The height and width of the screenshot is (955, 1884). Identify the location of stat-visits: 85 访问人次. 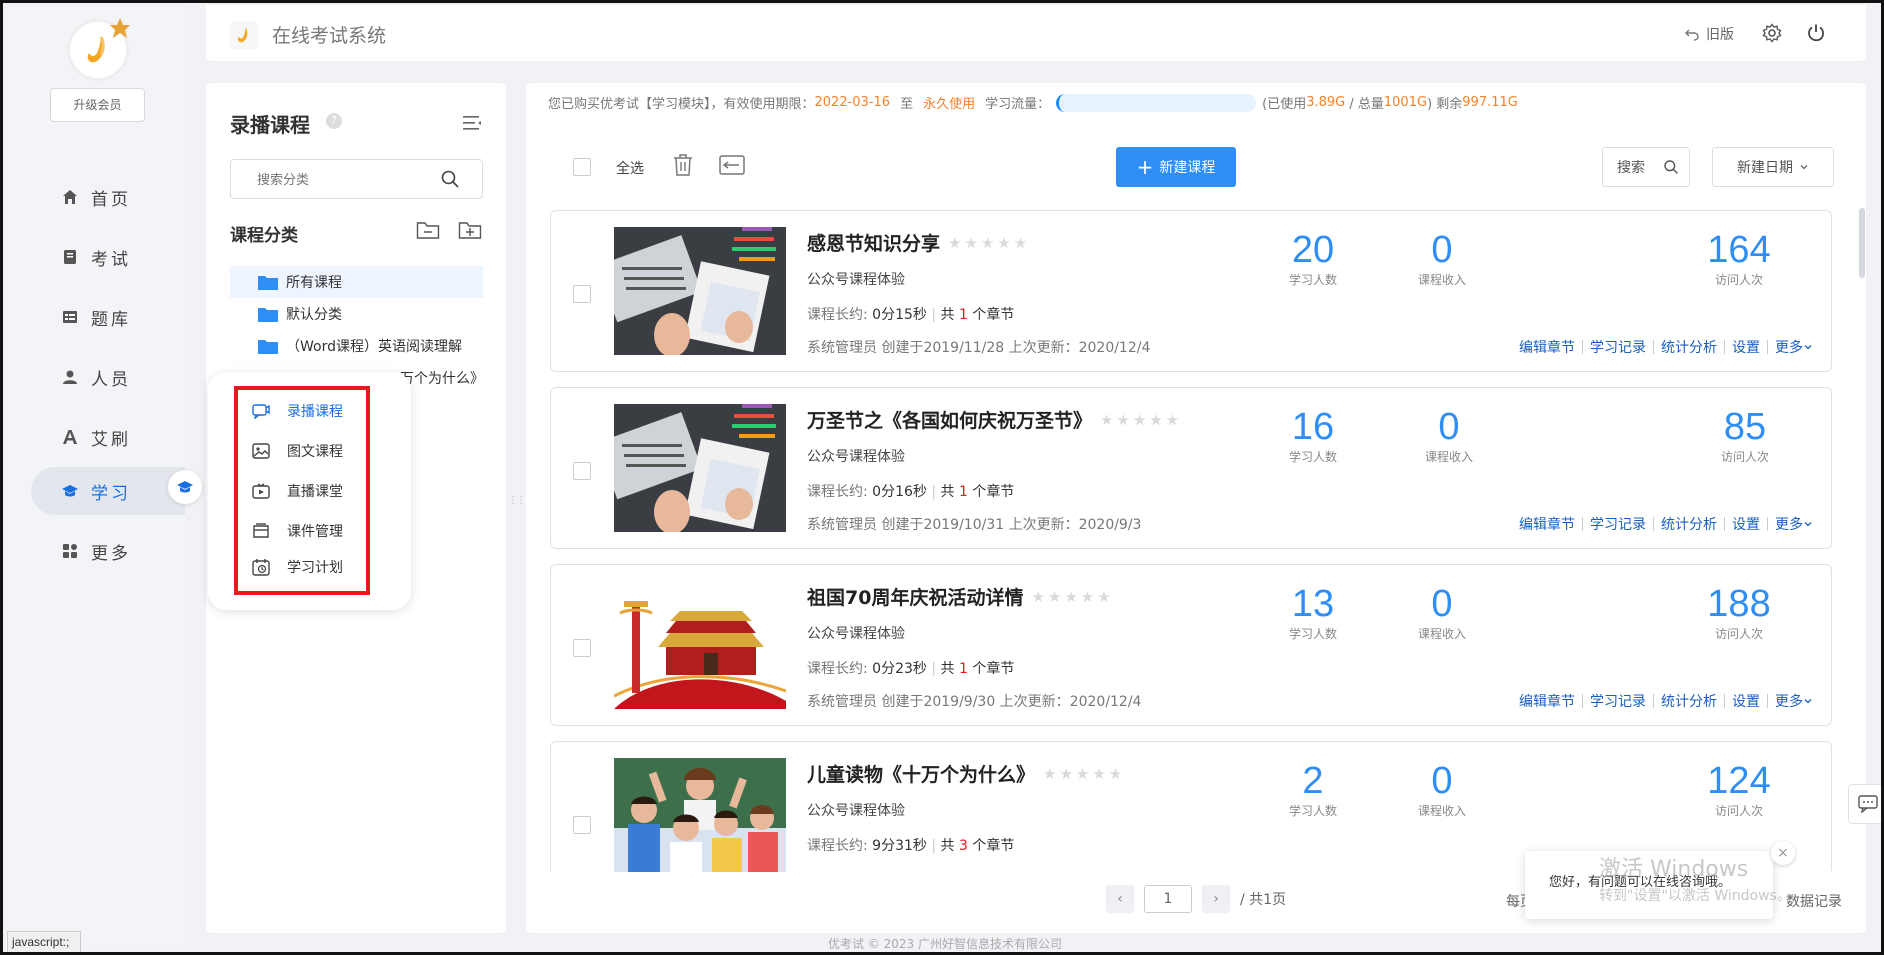
(1745, 435).